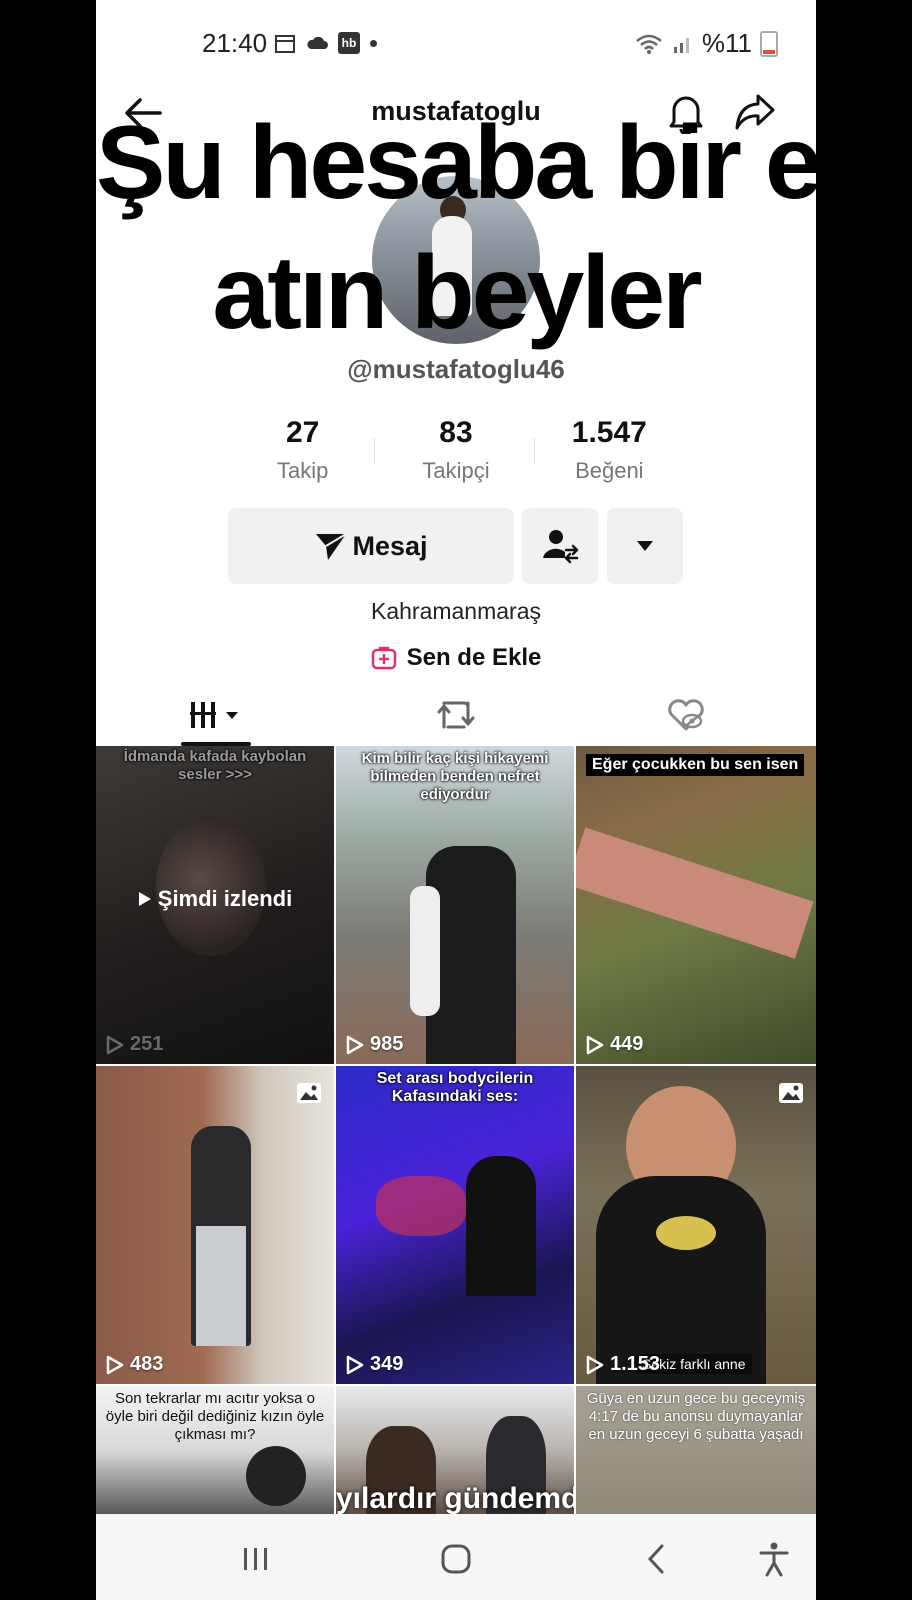  I want to click on more-dropdown-button, so click(645, 546).